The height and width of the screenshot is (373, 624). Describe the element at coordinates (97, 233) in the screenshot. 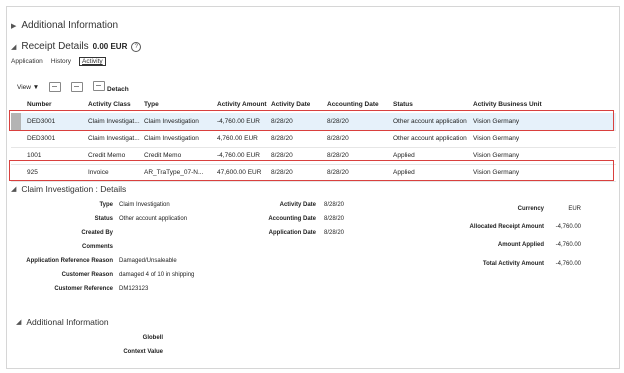

I see `created-by-label: Created By` at that location.